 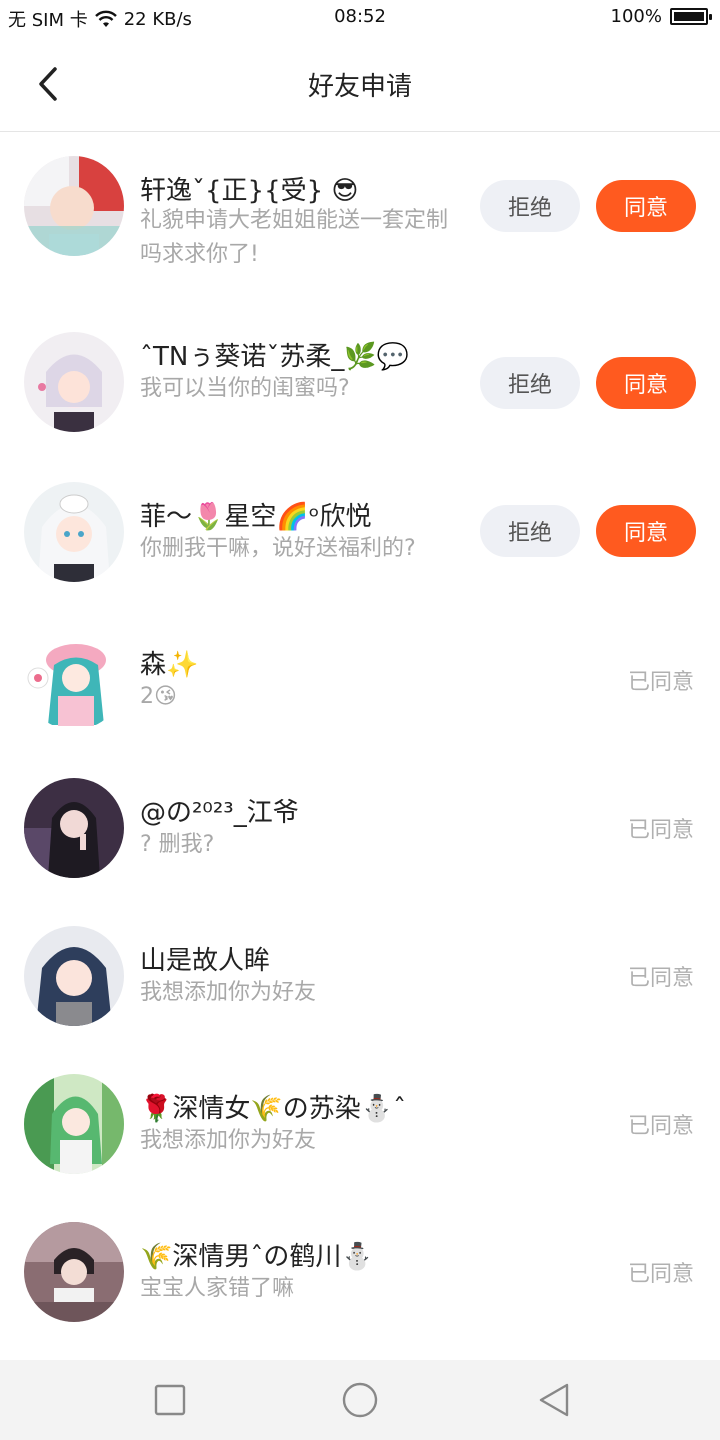 I want to click on request-name: 🌹深情女🌾の苏染⛄ˆ, so click(x=273, y=1109).